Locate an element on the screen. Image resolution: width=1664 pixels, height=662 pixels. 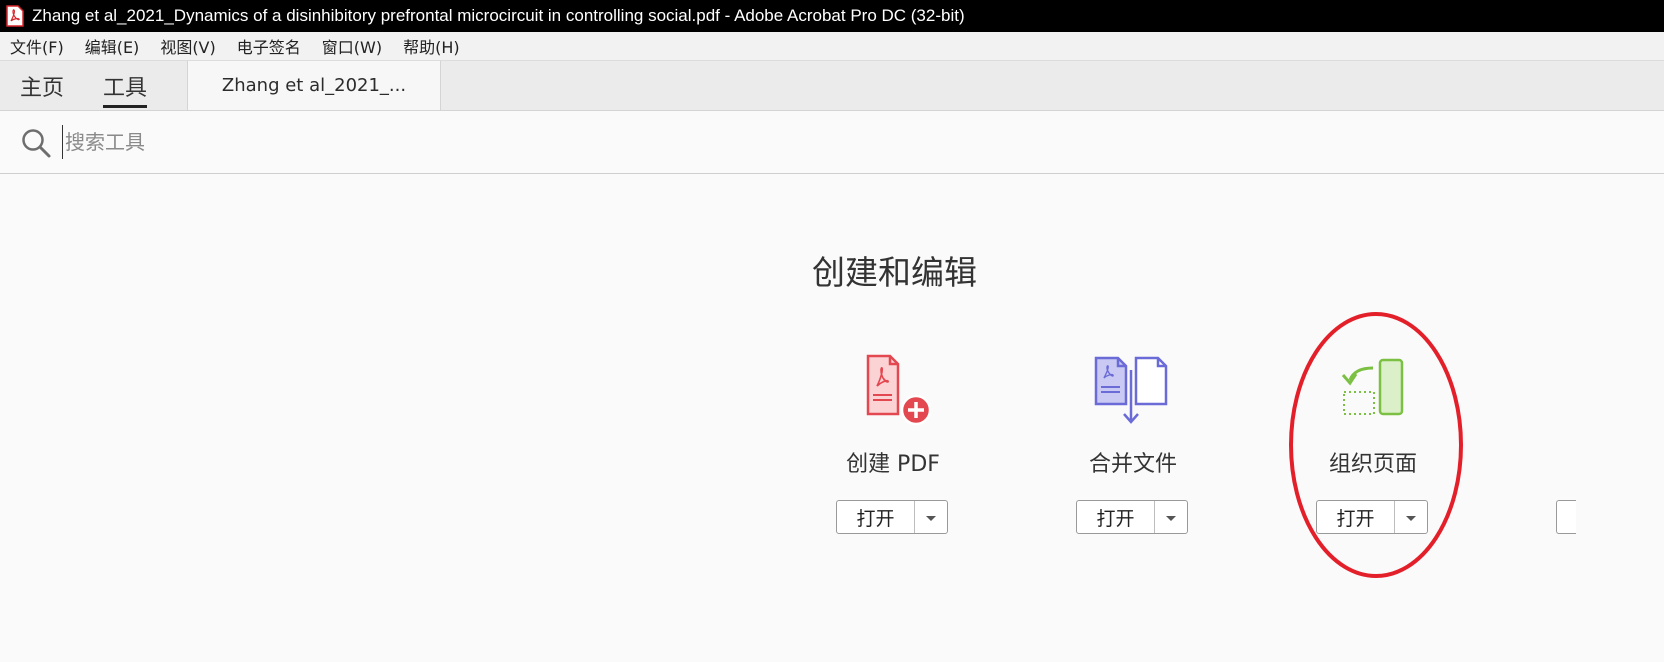
tool-card-create-pdf: 创建 PDF 打开 is located at coordinates (893, 450).